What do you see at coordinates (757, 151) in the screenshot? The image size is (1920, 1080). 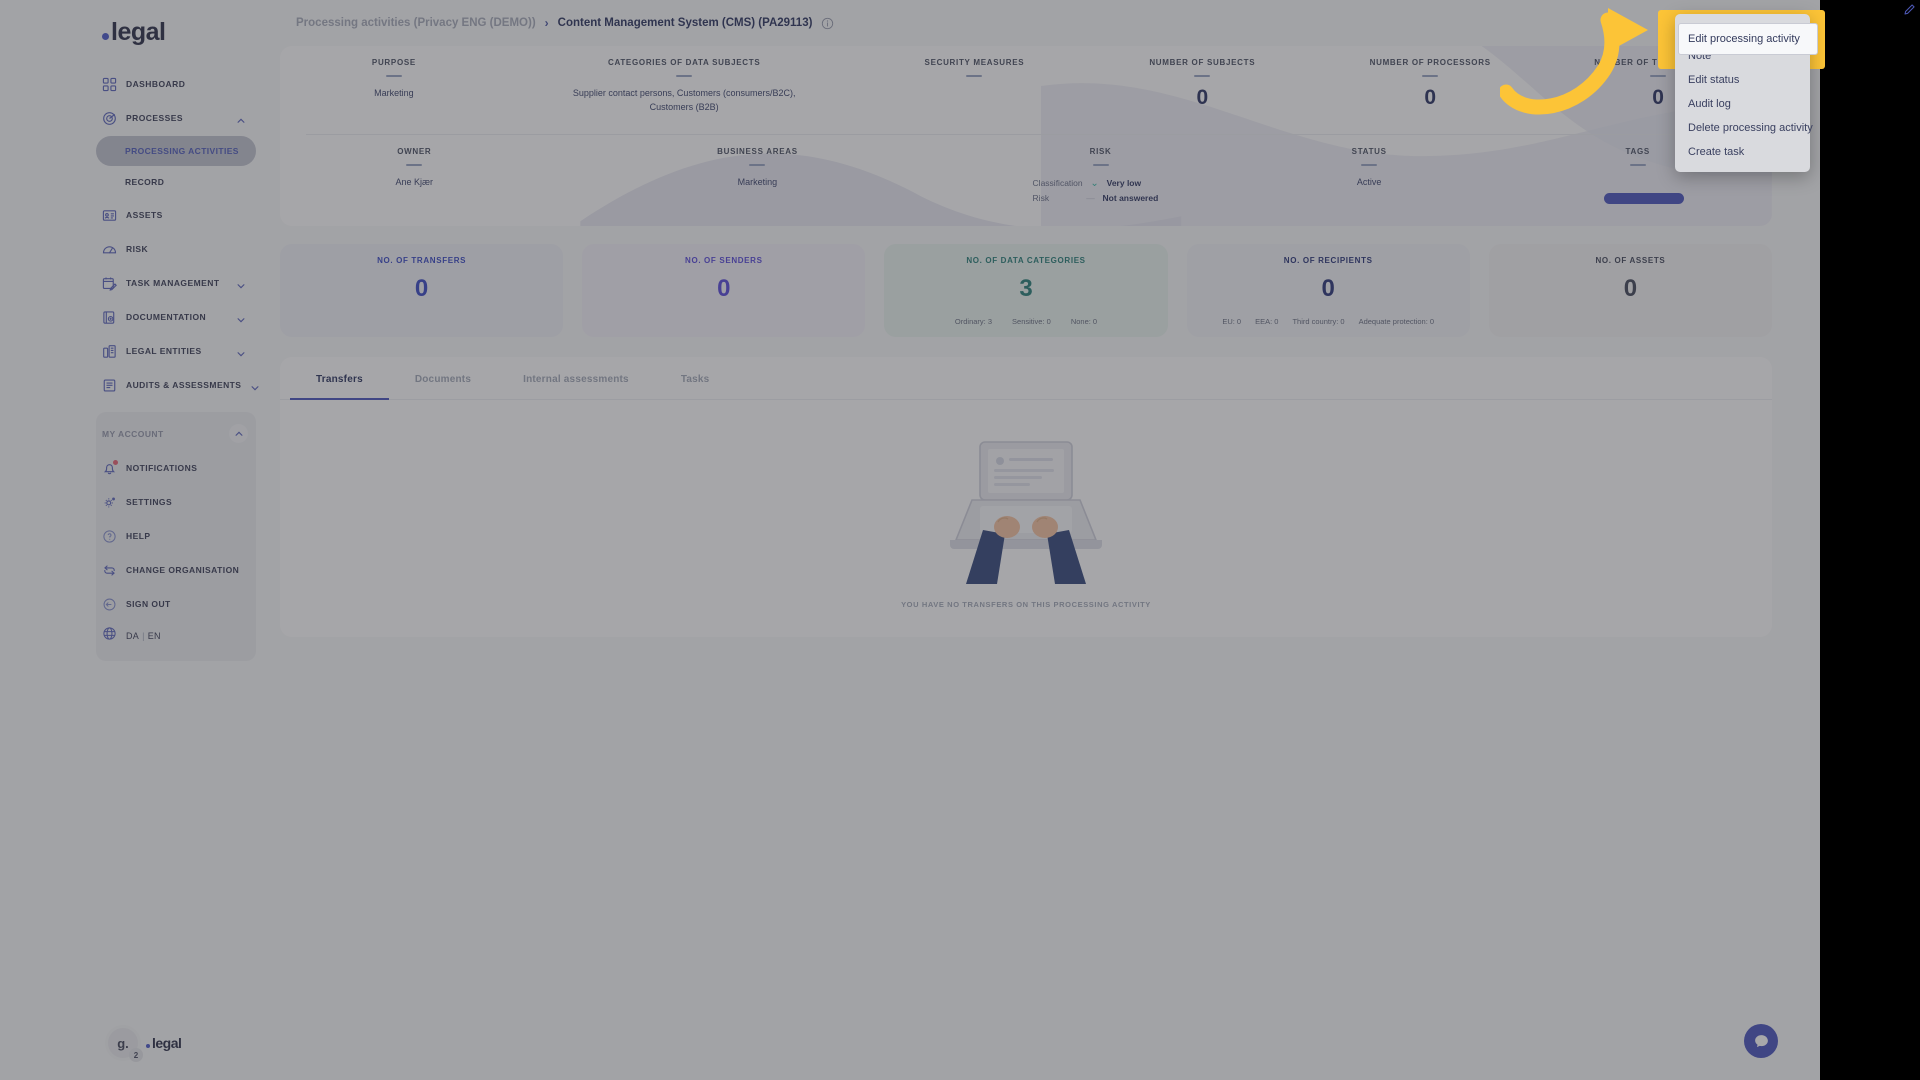 I see `field-label: BUSINESS AREAS` at bounding box center [757, 151].